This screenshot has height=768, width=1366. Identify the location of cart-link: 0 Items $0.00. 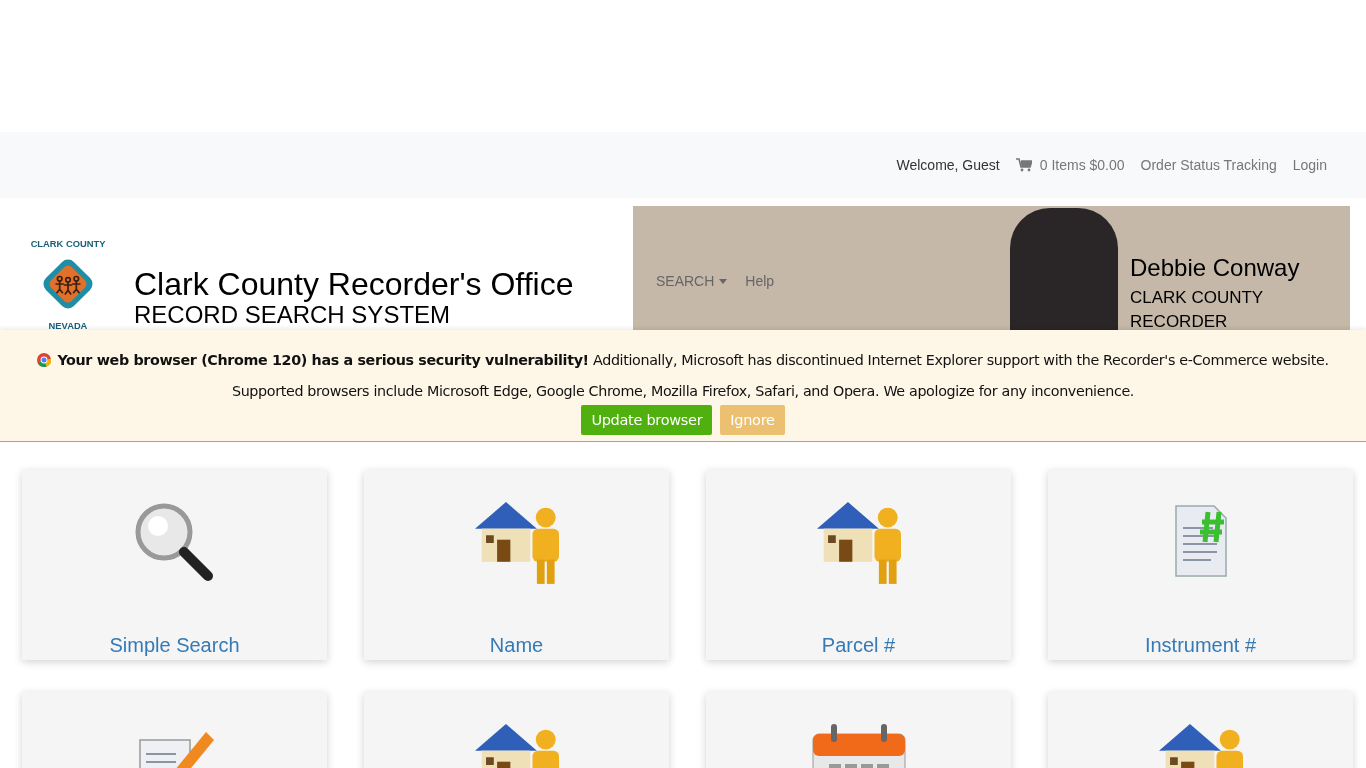
(1070, 165).